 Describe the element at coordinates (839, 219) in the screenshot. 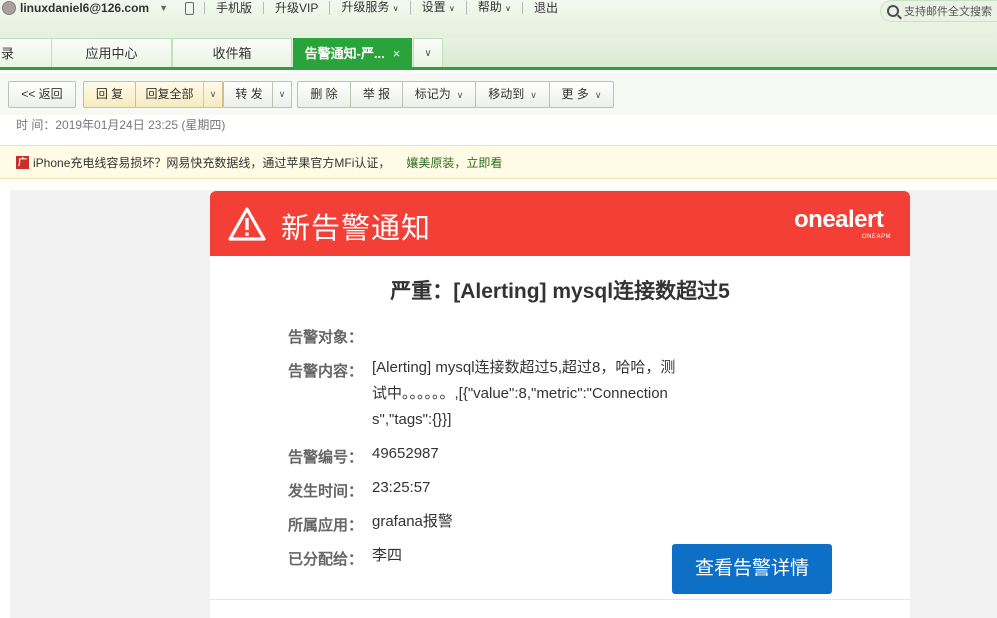

I see `brand-logo: onealert` at that location.